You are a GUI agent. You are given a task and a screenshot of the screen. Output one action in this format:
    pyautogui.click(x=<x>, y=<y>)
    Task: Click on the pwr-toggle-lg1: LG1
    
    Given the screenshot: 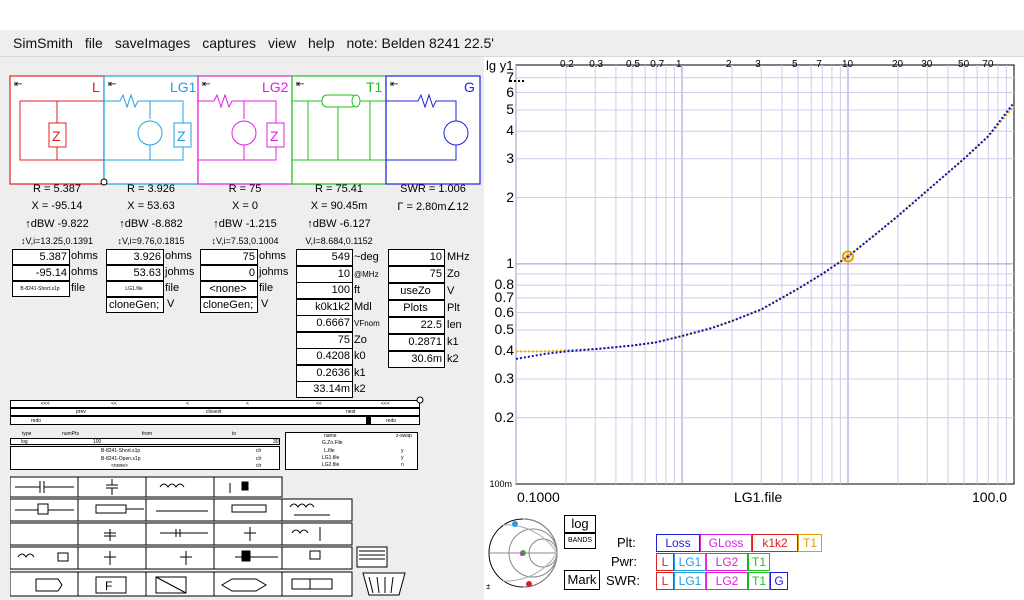 What is the action you would take?
    pyautogui.click(x=690, y=562)
    